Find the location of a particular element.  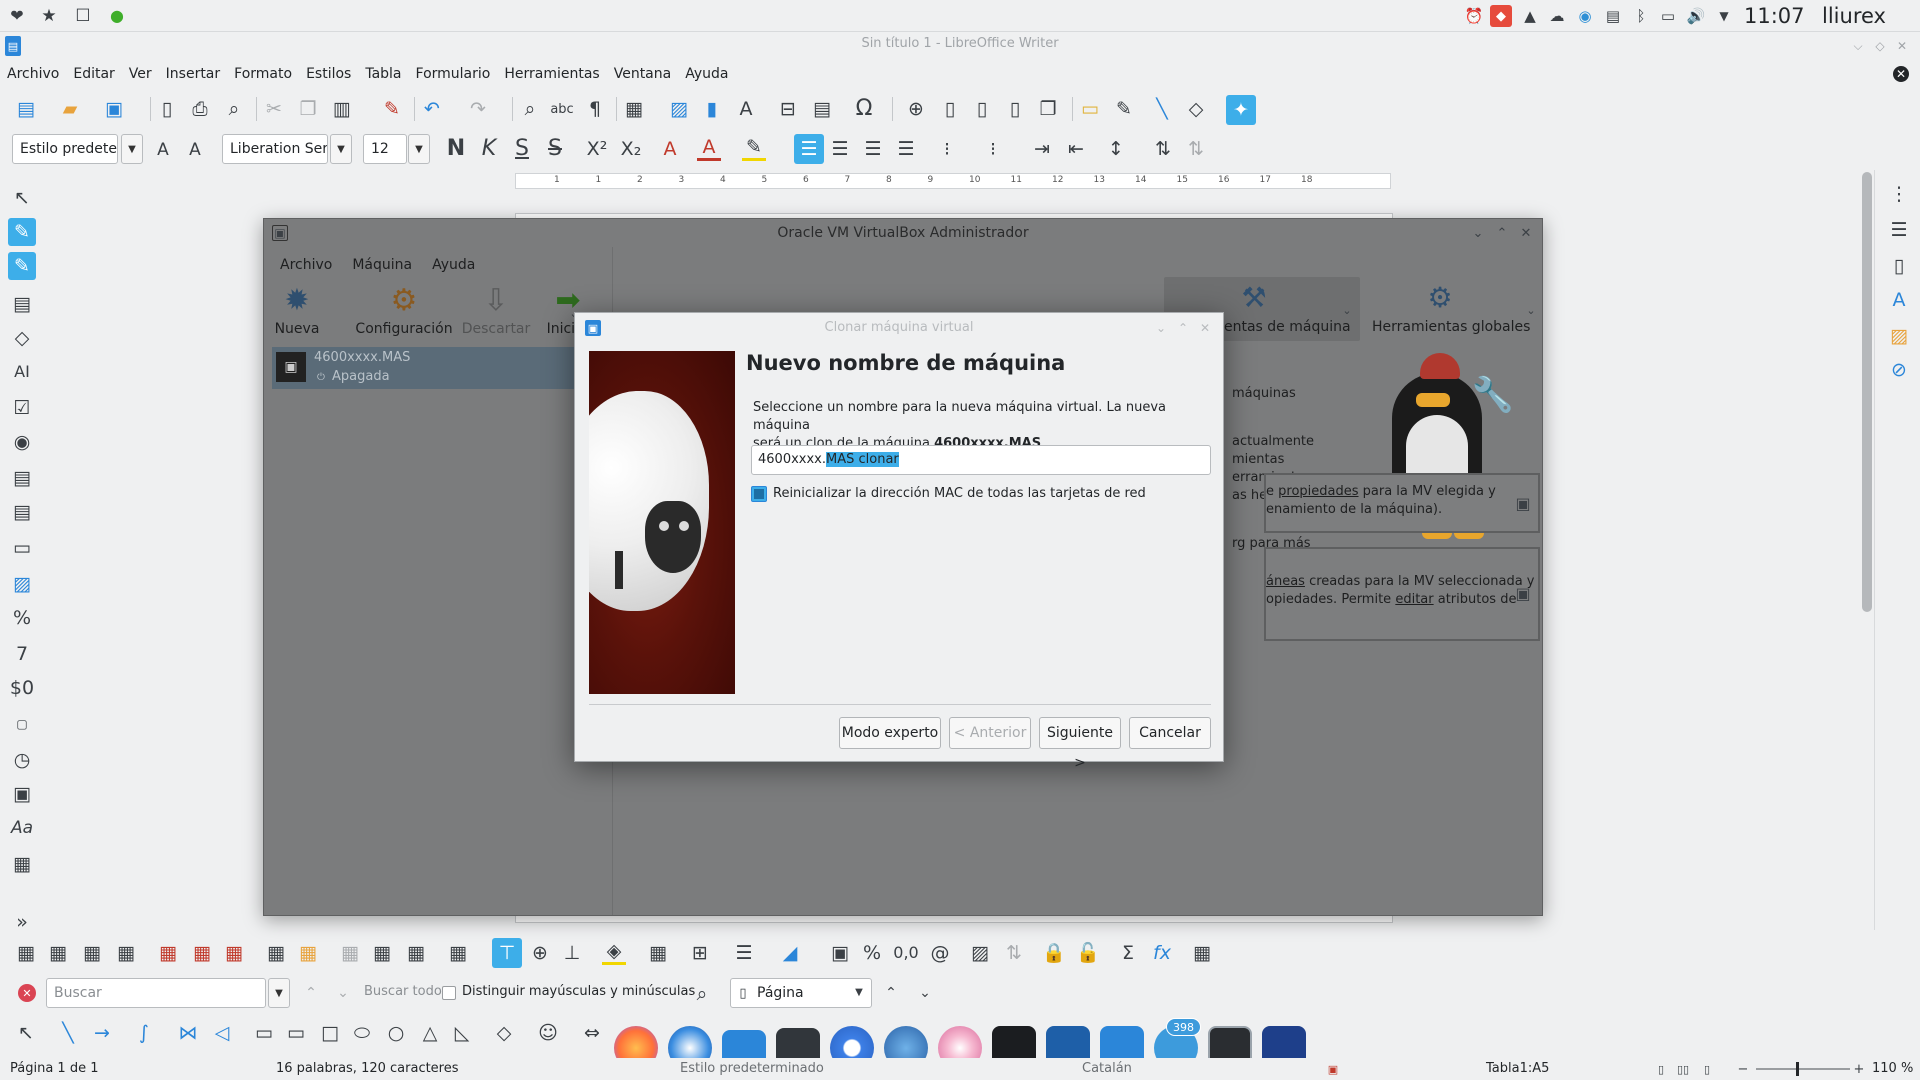

insert-textbox-icon: A is located at coordinates (746, 109).